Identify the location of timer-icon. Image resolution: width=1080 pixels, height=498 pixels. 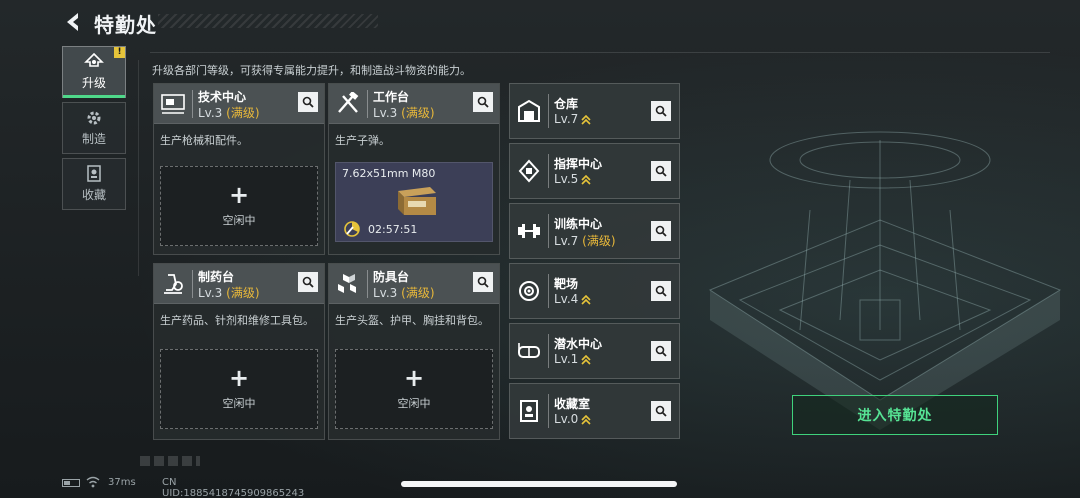
(352, 229).